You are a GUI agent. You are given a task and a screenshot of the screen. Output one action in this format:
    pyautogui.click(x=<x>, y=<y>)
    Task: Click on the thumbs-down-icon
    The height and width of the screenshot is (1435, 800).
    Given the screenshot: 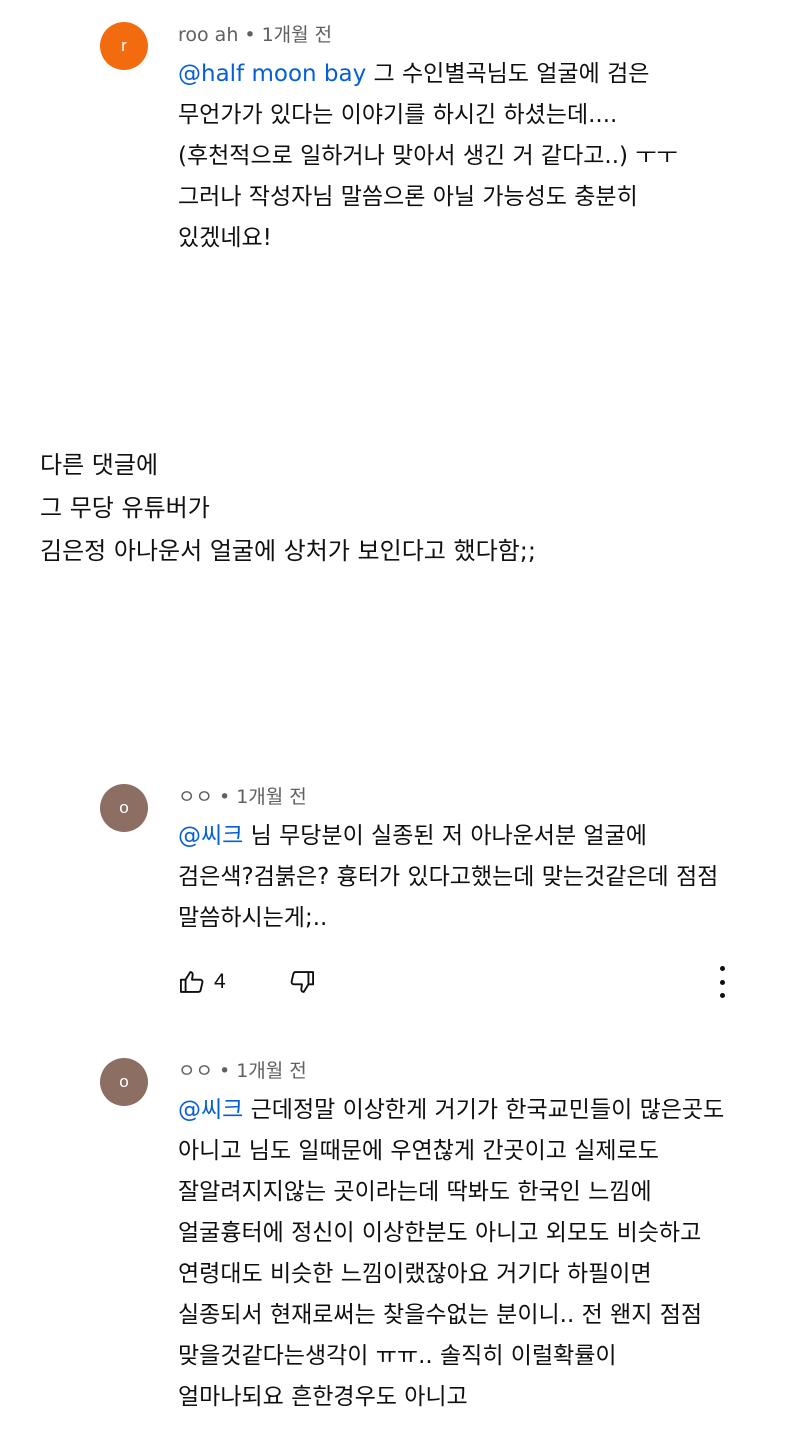 What is the action you would take?
    pyautogui.click(x=302, y=982)
    